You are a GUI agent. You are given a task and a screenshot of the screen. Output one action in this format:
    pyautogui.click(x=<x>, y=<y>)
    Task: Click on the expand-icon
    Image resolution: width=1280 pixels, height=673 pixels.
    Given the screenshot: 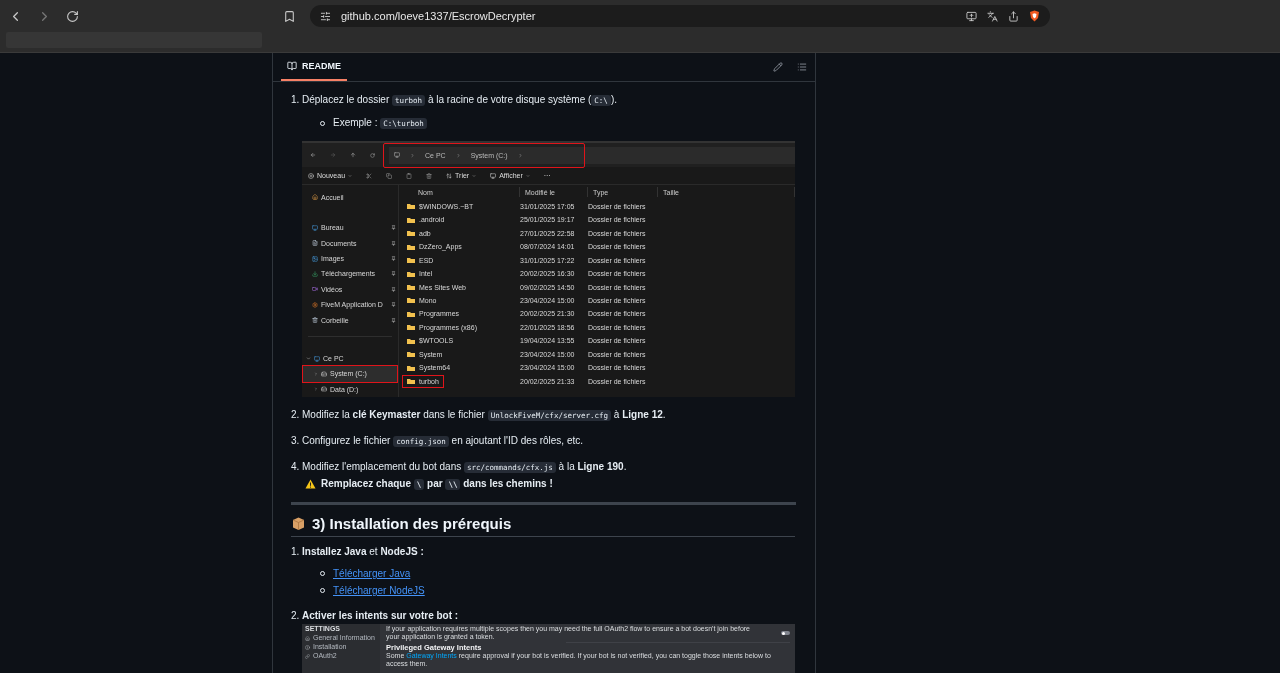 What is the action you would take?
    pyautogui.click(x=308, y=358)
    